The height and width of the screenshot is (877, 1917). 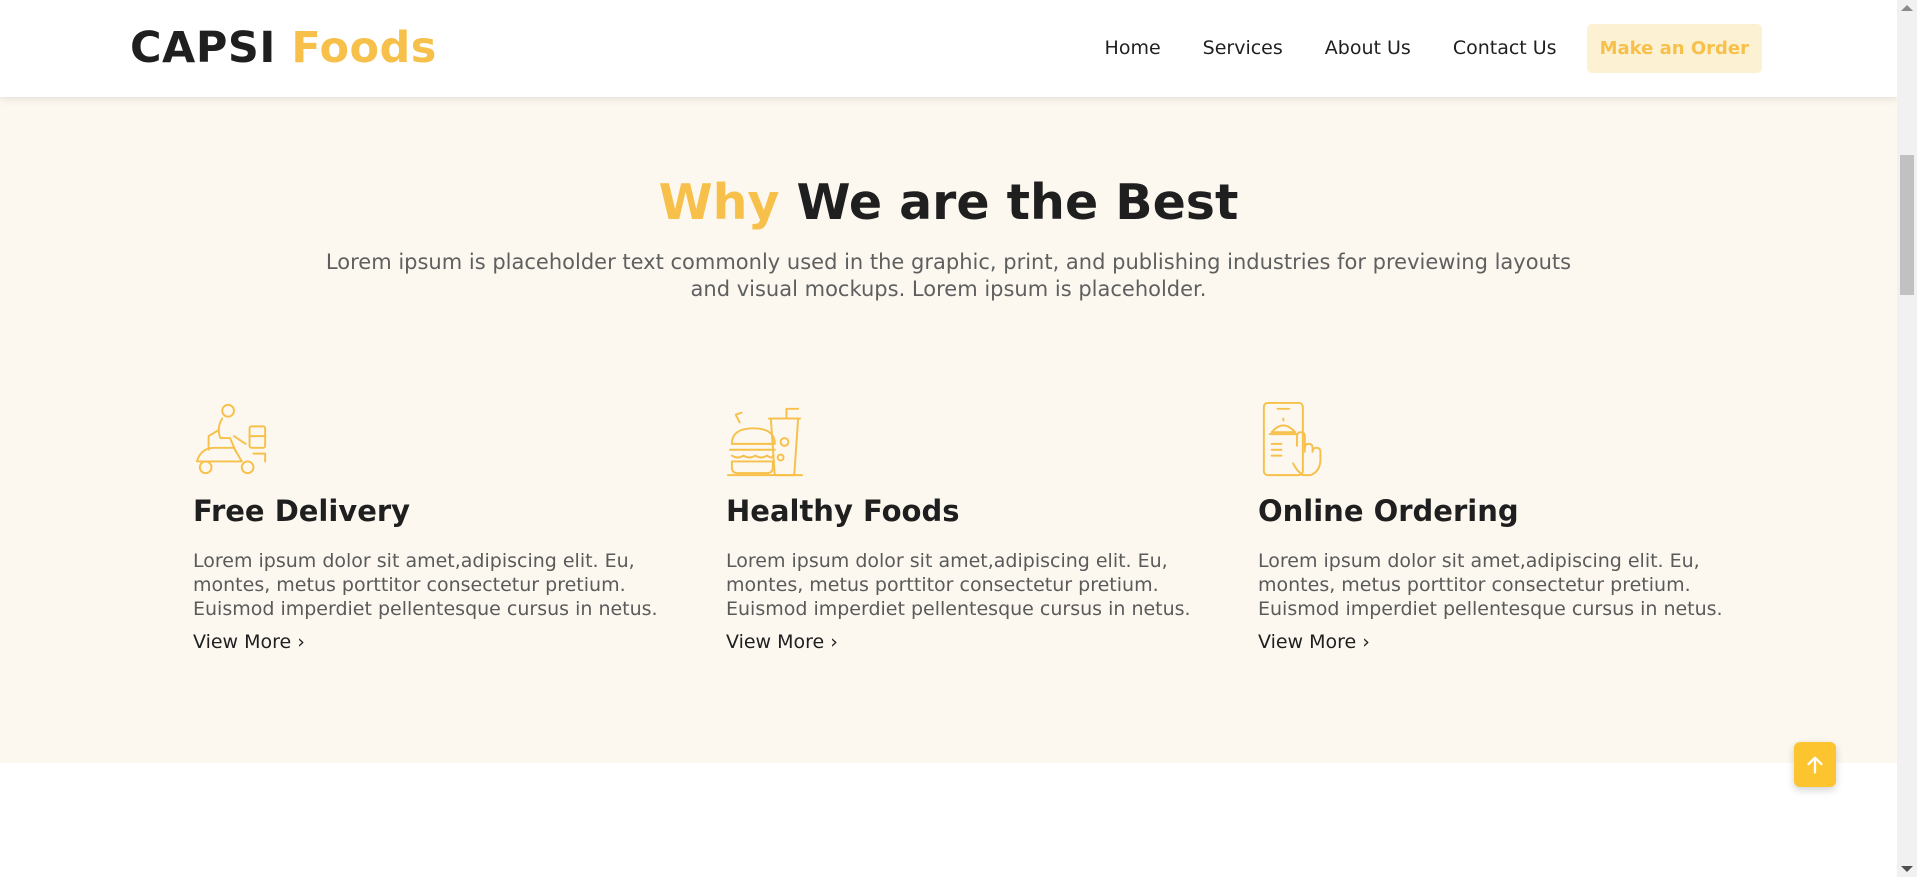 I want to click on section-title: Why We are the Best, so click(x=948, y=203).